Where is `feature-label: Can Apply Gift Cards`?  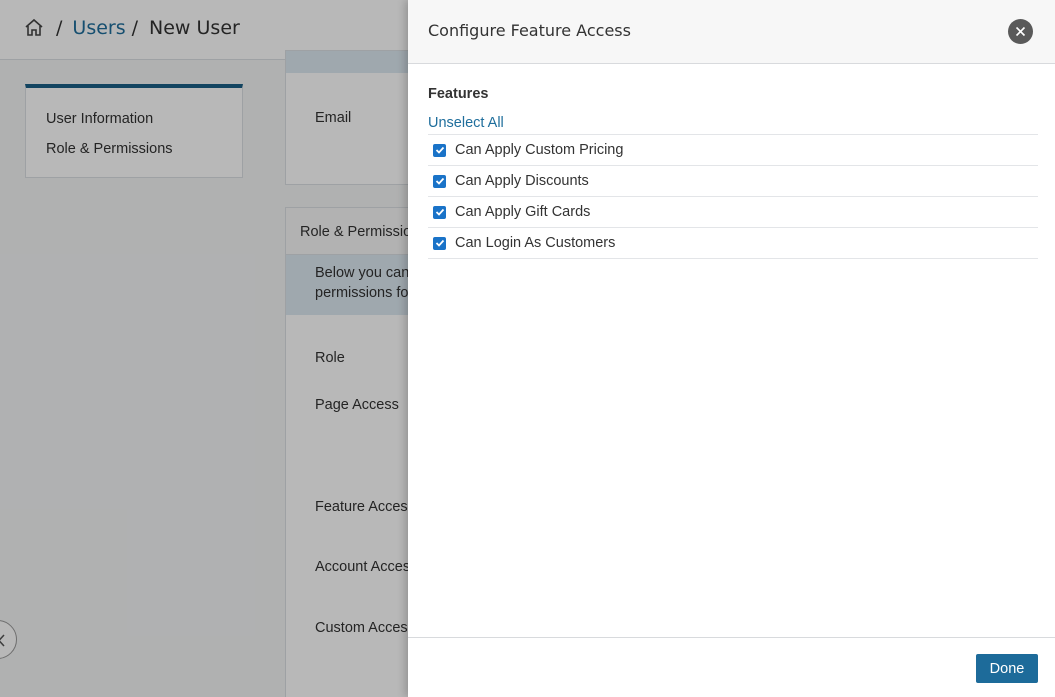
feature-label: Can Apply Gift Cards is located at coordinates (523, 212).